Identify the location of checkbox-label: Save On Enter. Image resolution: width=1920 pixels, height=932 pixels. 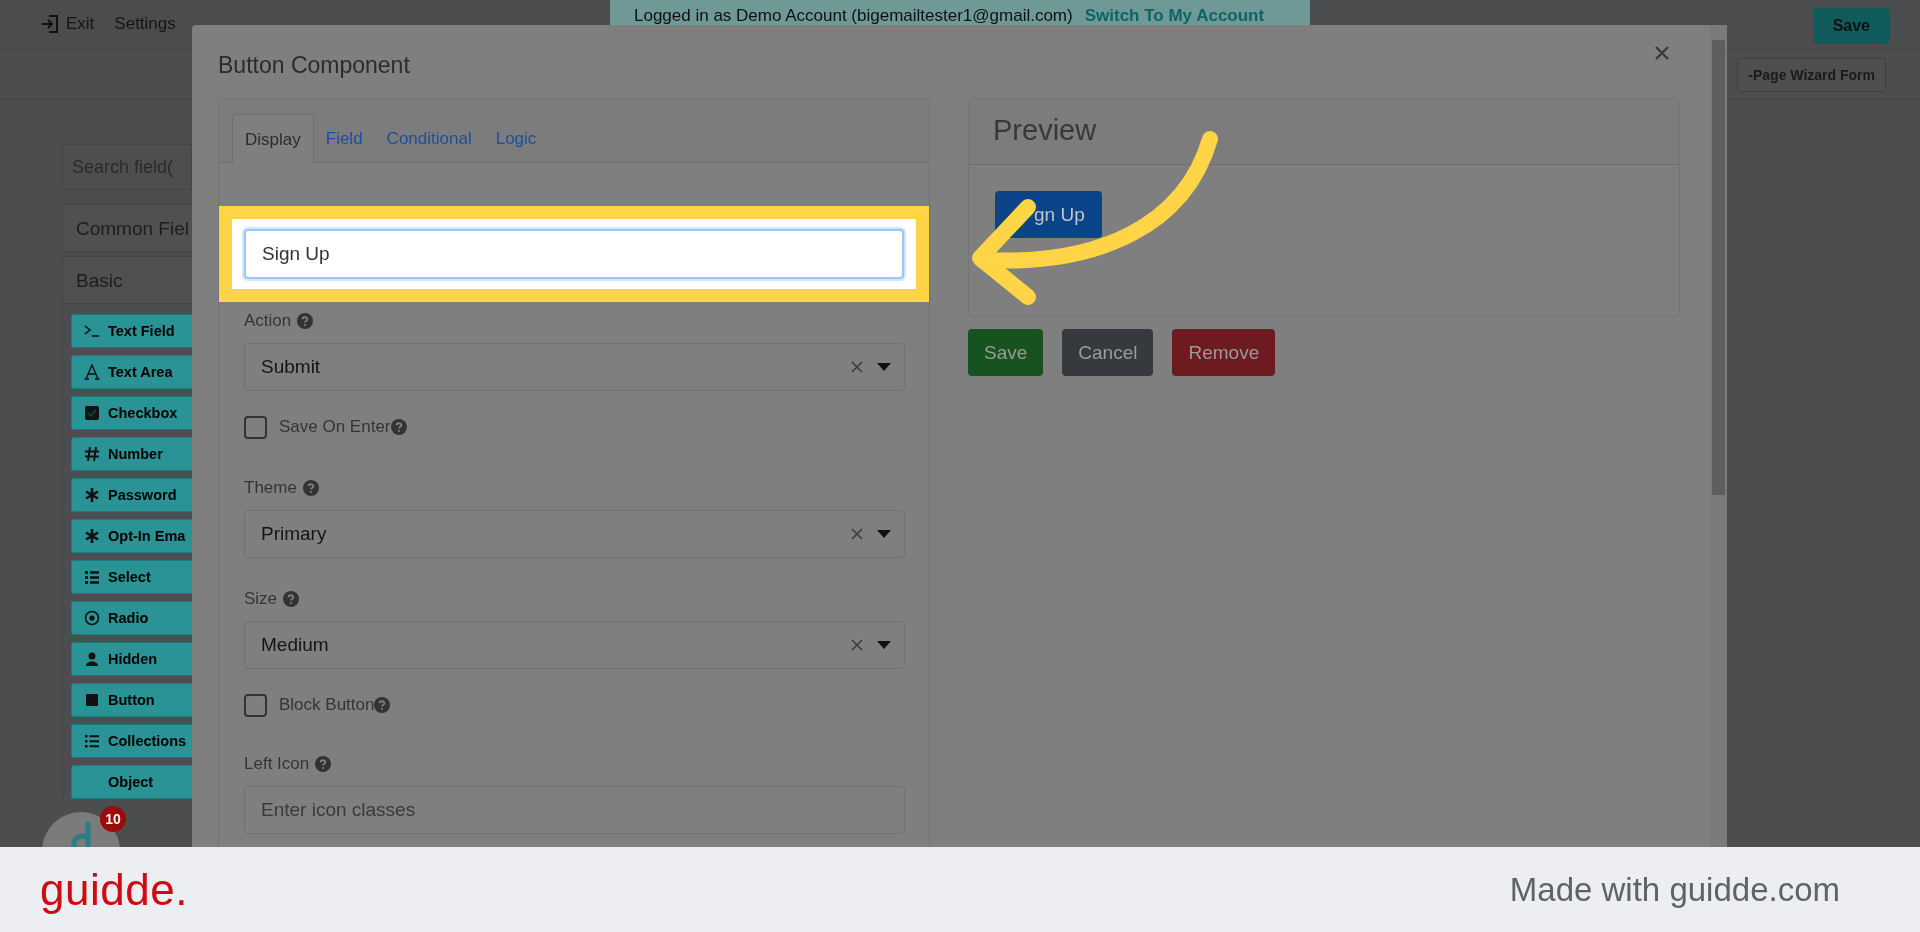
(335, 427).